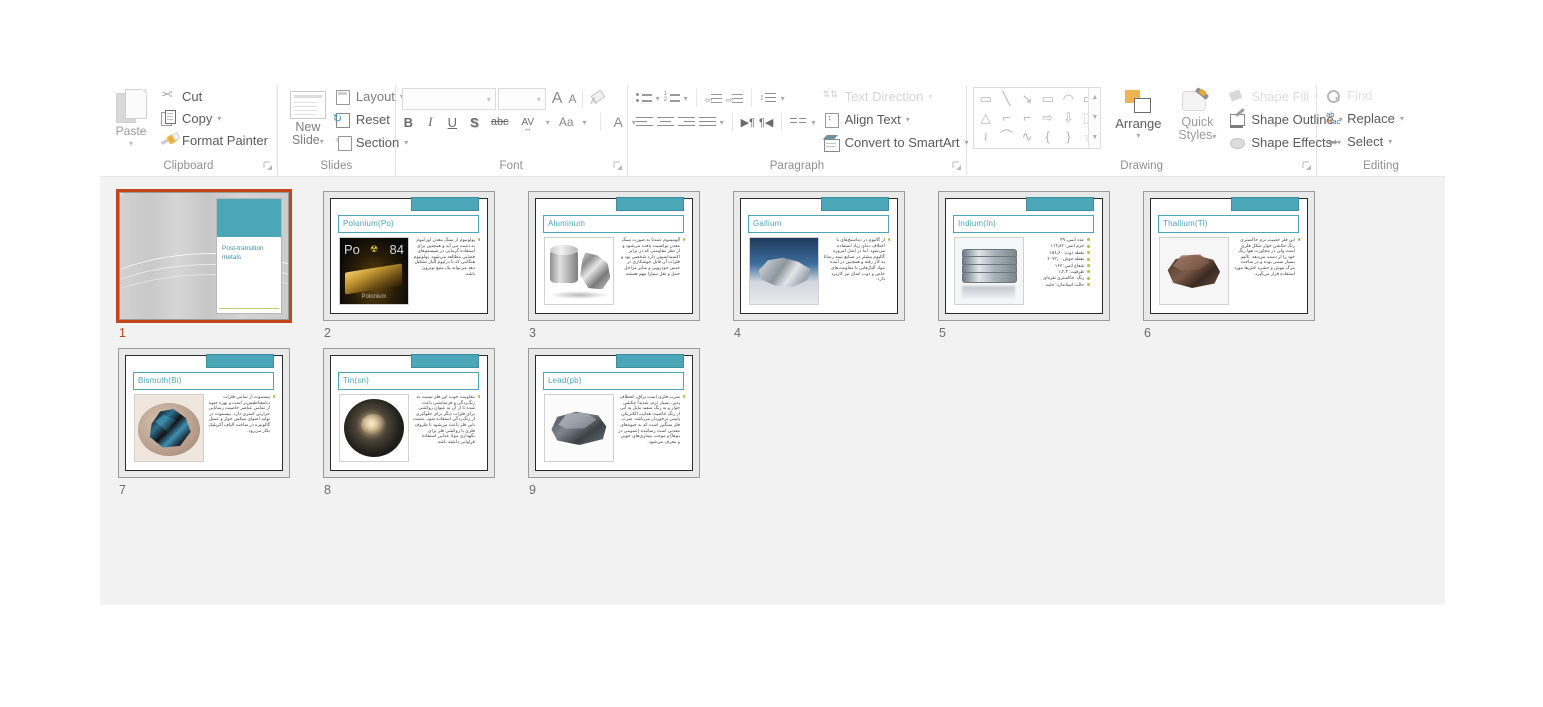 The image size is (1543, 707). What do you see at coordinates (322, 141) in the screenshot?
I see `new-slide-caret-icon: ▾` at bounding box center [322, 141].